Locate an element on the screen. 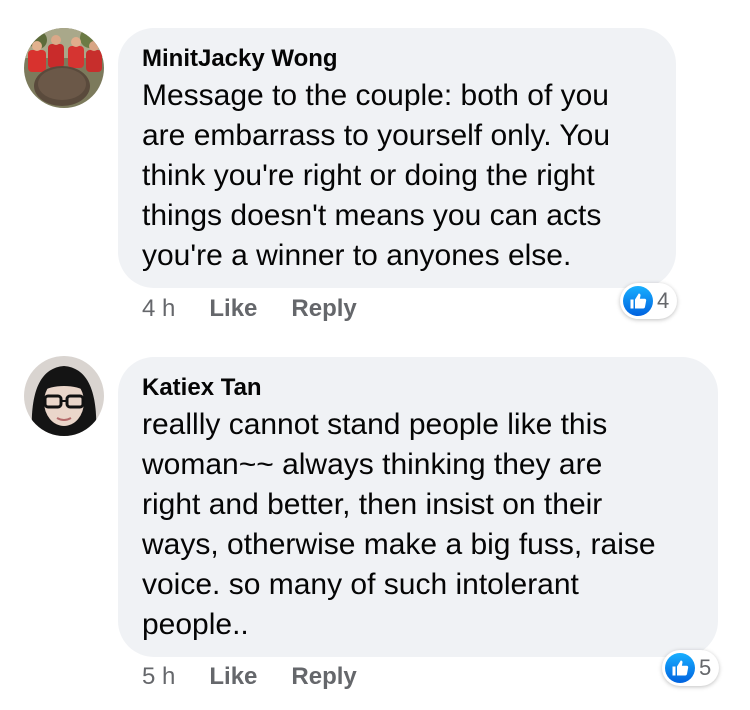  comment-text-line: think you're right or doing the right is located at coordinates (368, 175).